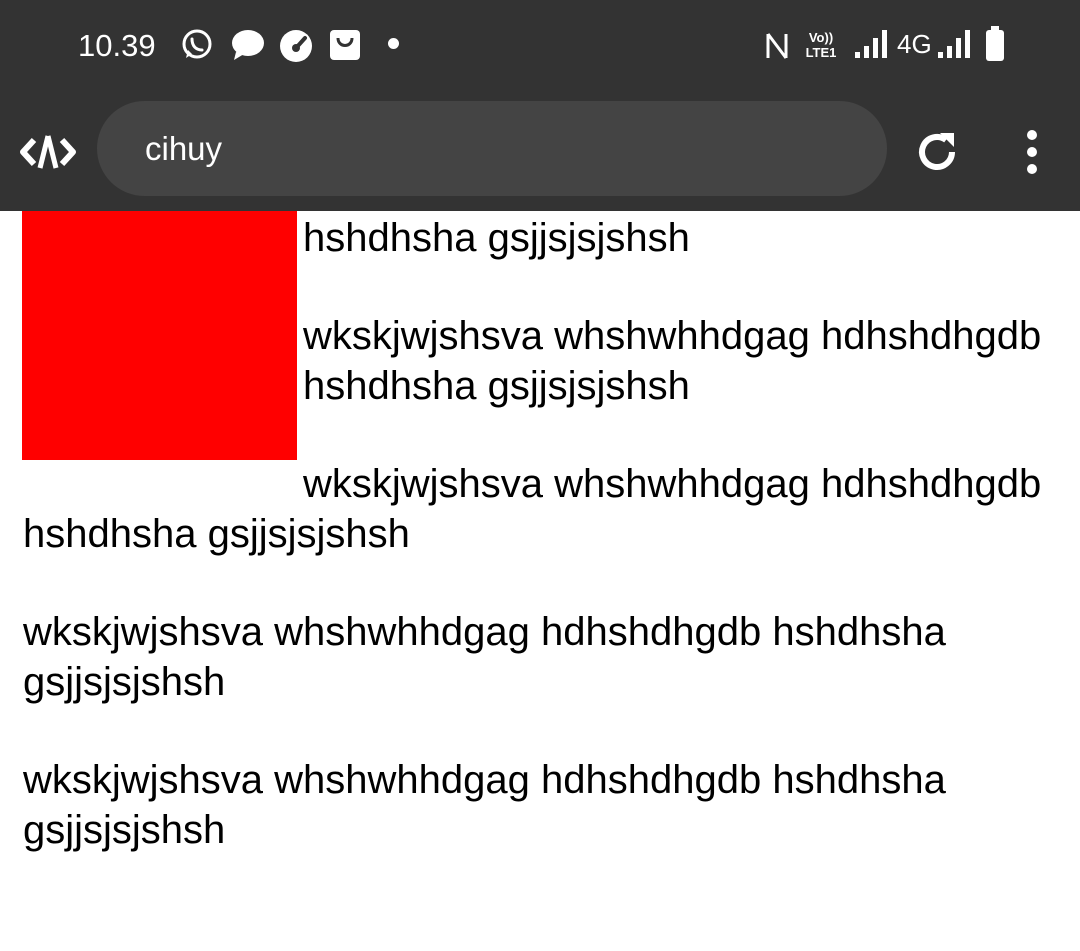 Image resolution: width=1080 pixels, height=951 pixels. Describe the element at coordinates (937, 152) in the screenshot. I see `reload-icon` at that location.